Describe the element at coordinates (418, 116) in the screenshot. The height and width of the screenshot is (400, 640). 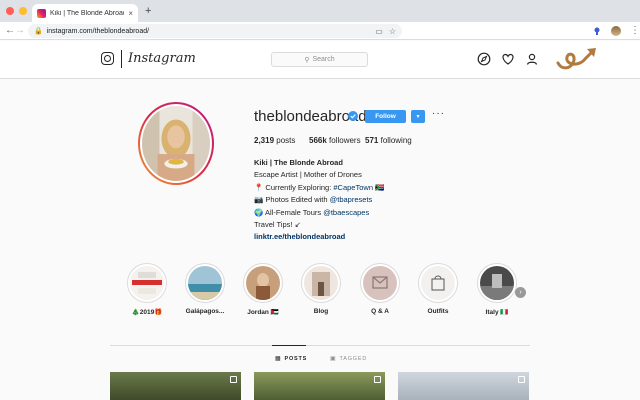
I see `suggestions-dropdown-button: ▾` at that location.